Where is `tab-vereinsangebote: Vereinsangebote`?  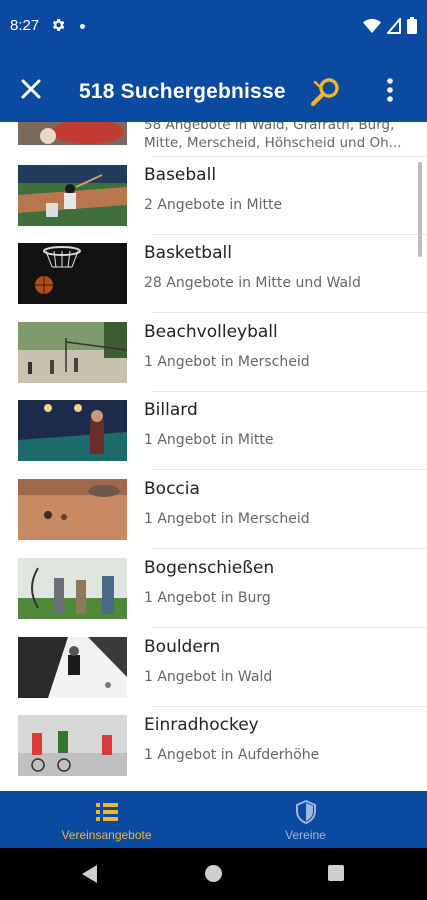 tab-vereinsangebote: Vereinsangebote is located at coordinates (106, 819).